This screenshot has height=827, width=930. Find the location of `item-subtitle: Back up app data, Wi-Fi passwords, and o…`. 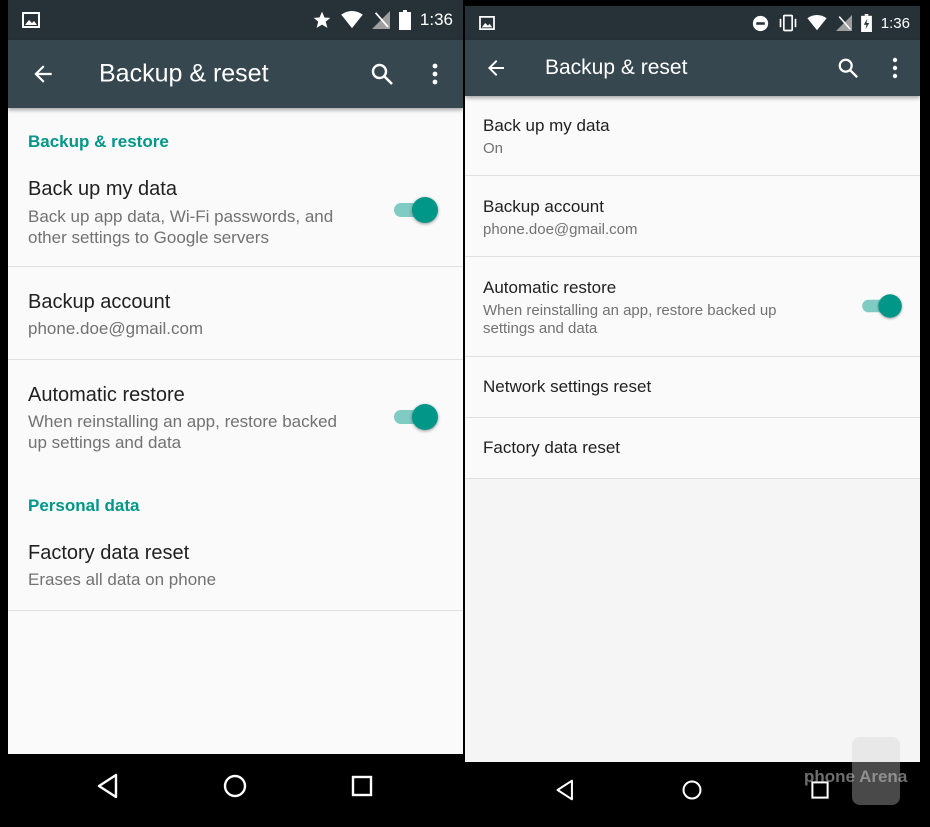

item-subtitle: Back up app data, Wi-Fi passwords, and o… is located at coordinates (181, 227).